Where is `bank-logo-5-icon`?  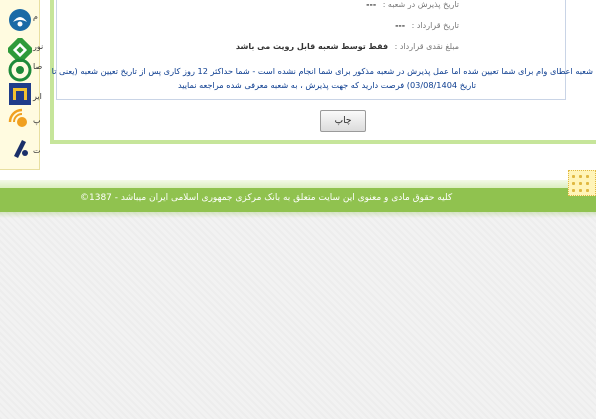
bank-logo-5-icon is located at coordinates (20, 120).